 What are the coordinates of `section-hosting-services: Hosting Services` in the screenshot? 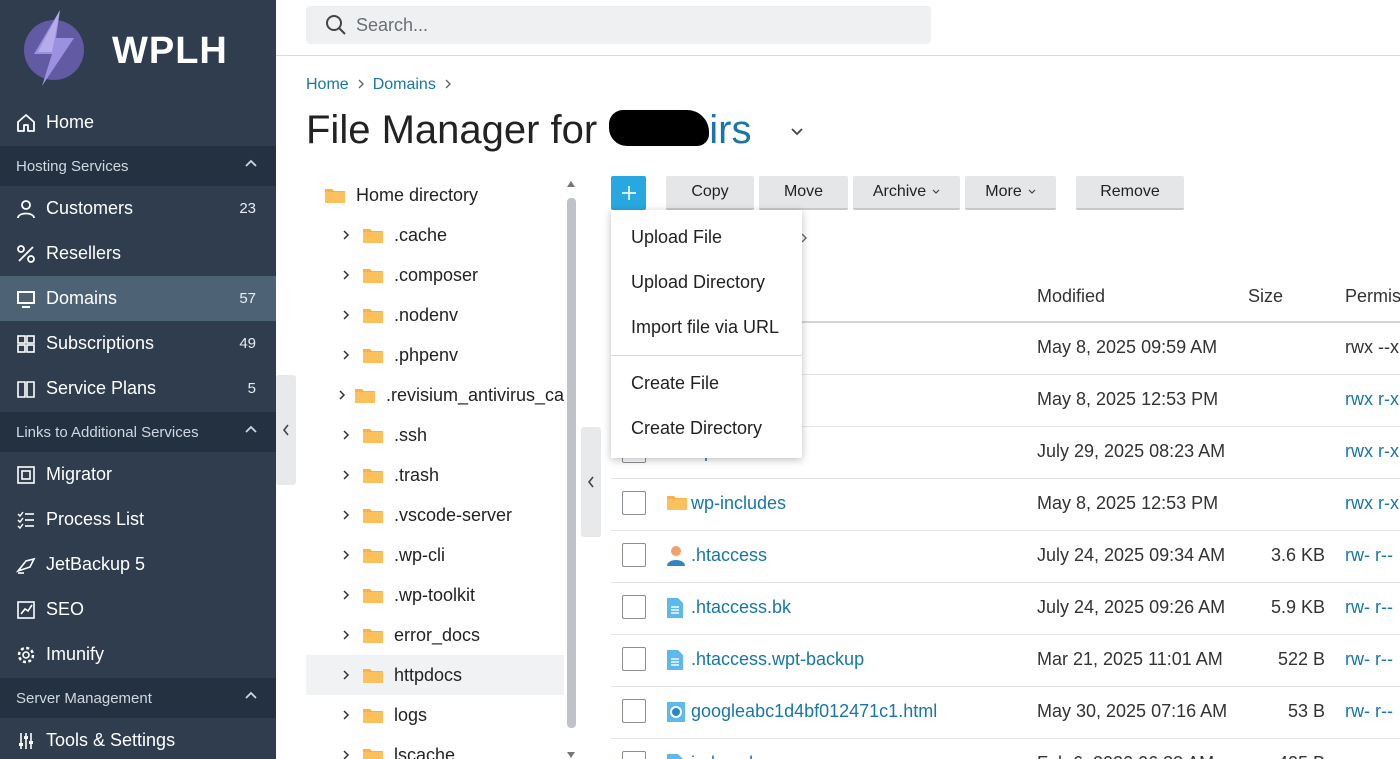 It's located at (138, 166).